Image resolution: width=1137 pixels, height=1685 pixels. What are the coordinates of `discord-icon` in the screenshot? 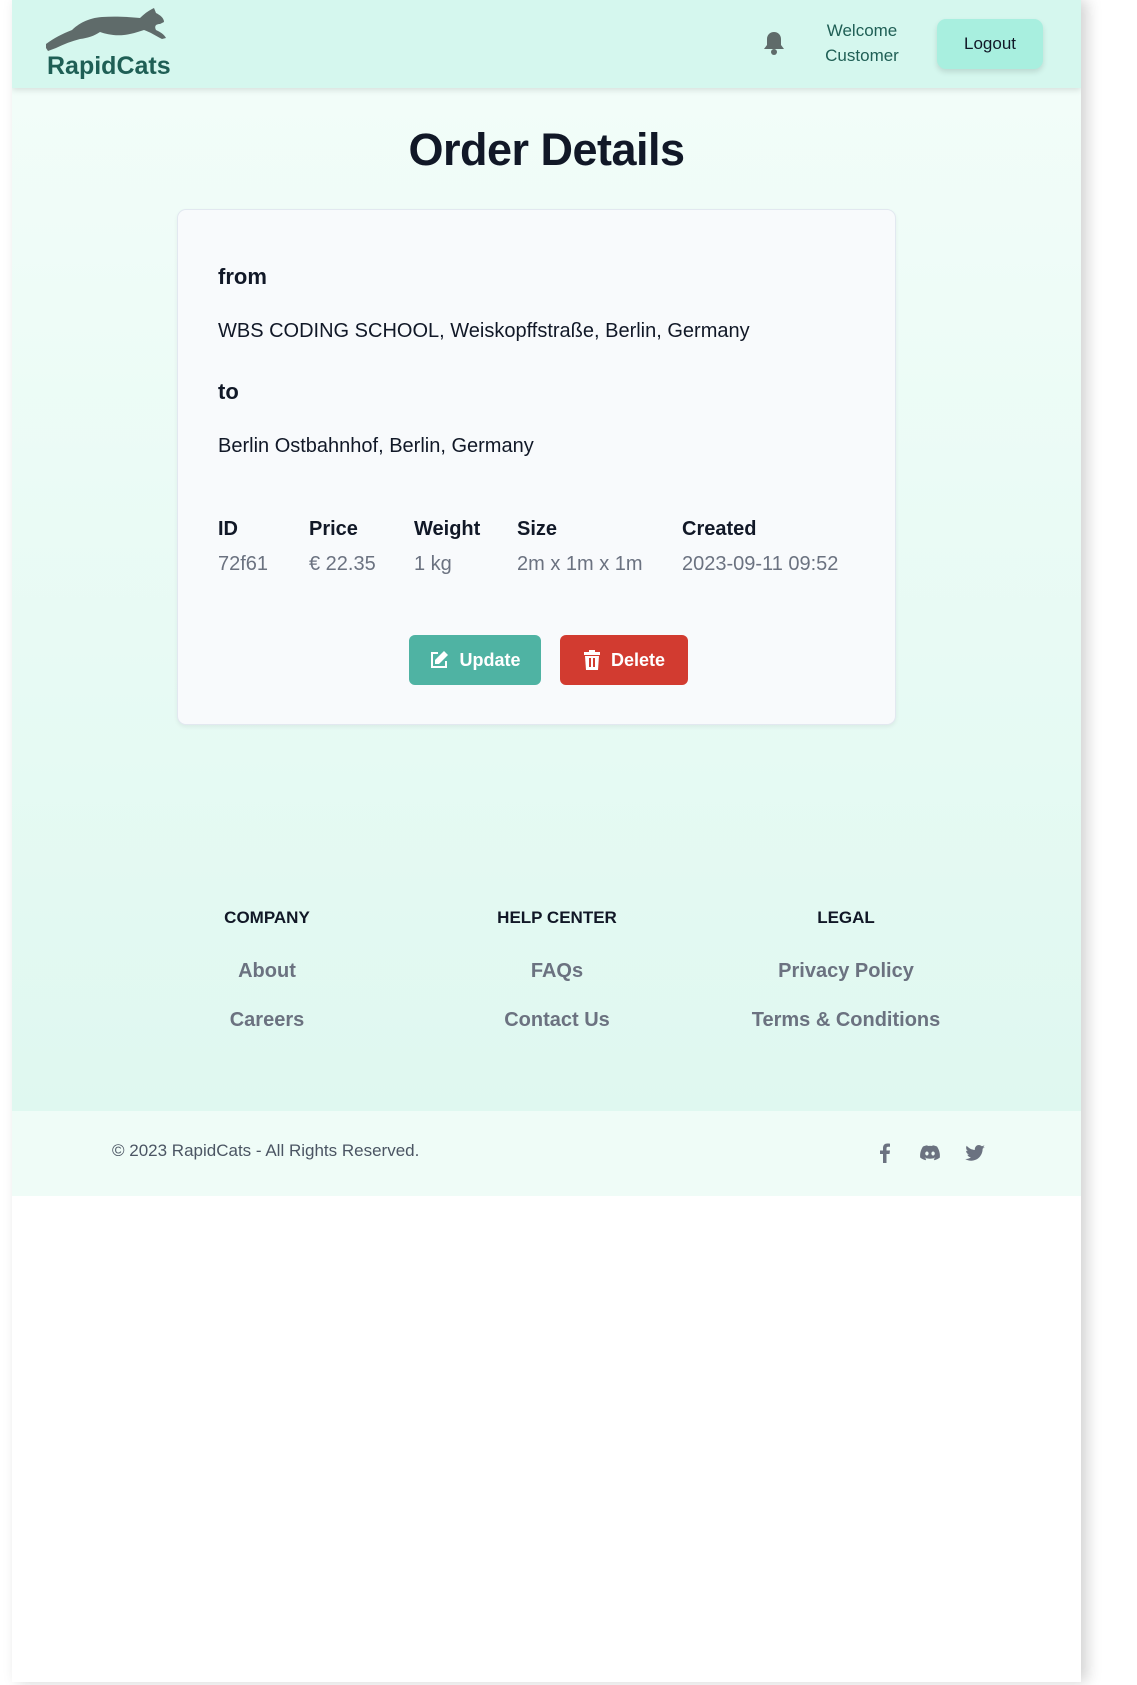 It's located at (930, 1153).